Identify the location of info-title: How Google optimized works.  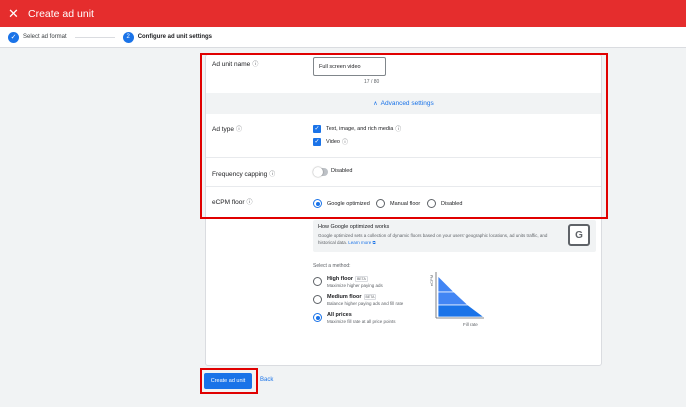
(354, 227).